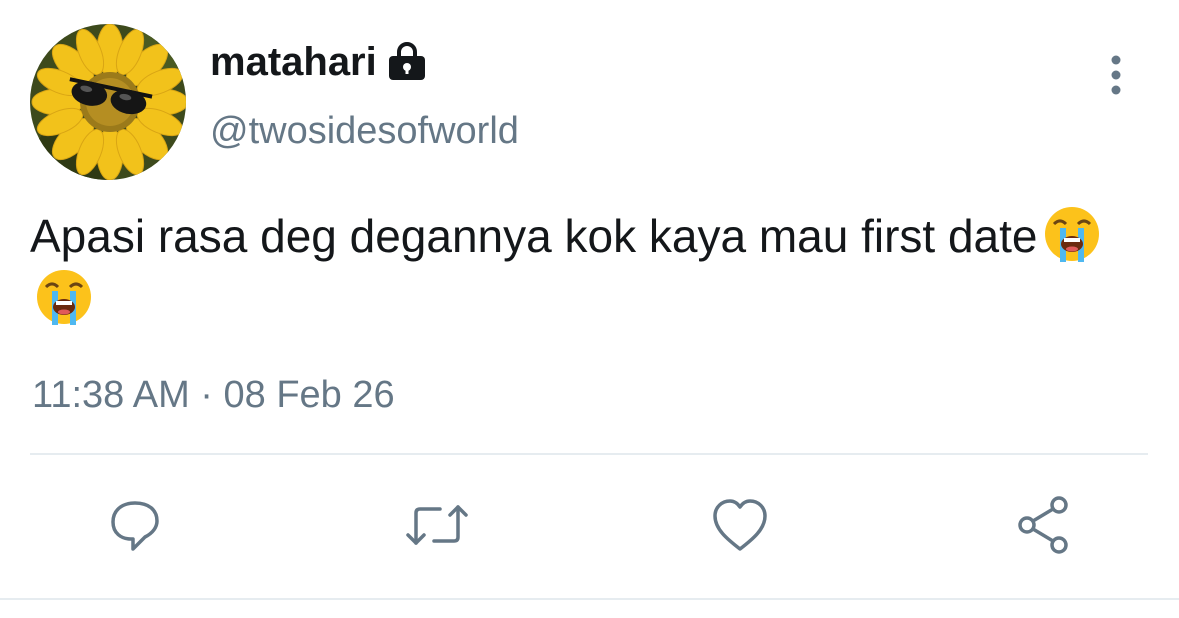 The image size is (1179, 618). I want to click on tweet-time: 11:38 AM, so click(111, 395).